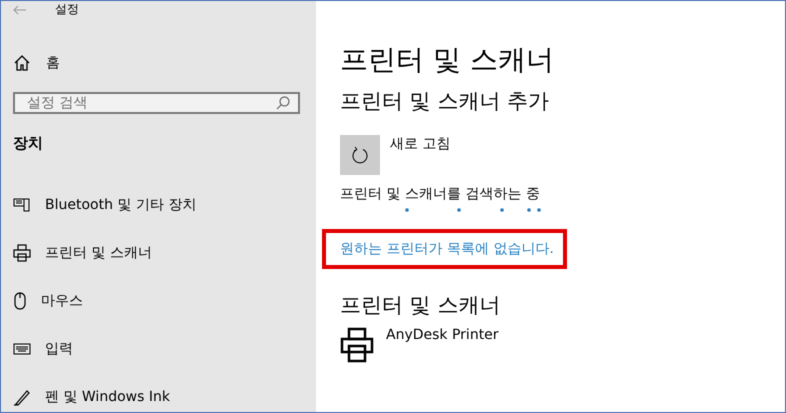  Describe the element at coordinates (447, 249) in the screenshot. I see `missing-printer-link: 원하는 프린터가 목록에 없습니다.` at that location.